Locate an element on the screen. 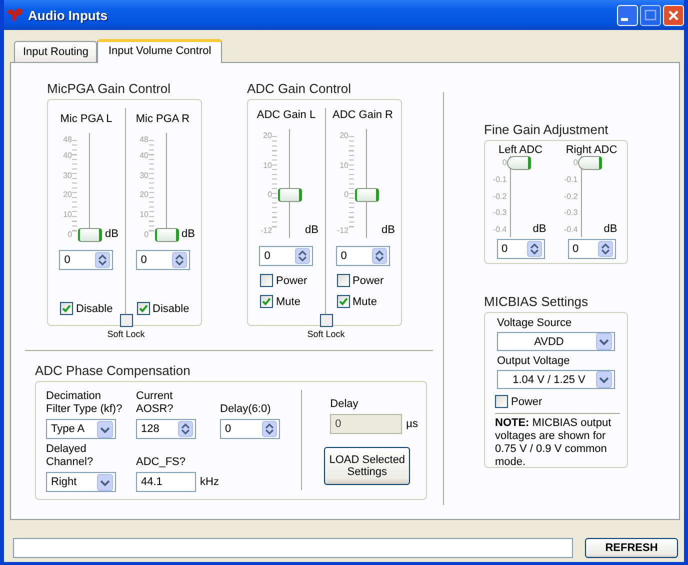  field-value: 1.04 V / 1.25 V is located at coordinates (549, 380).